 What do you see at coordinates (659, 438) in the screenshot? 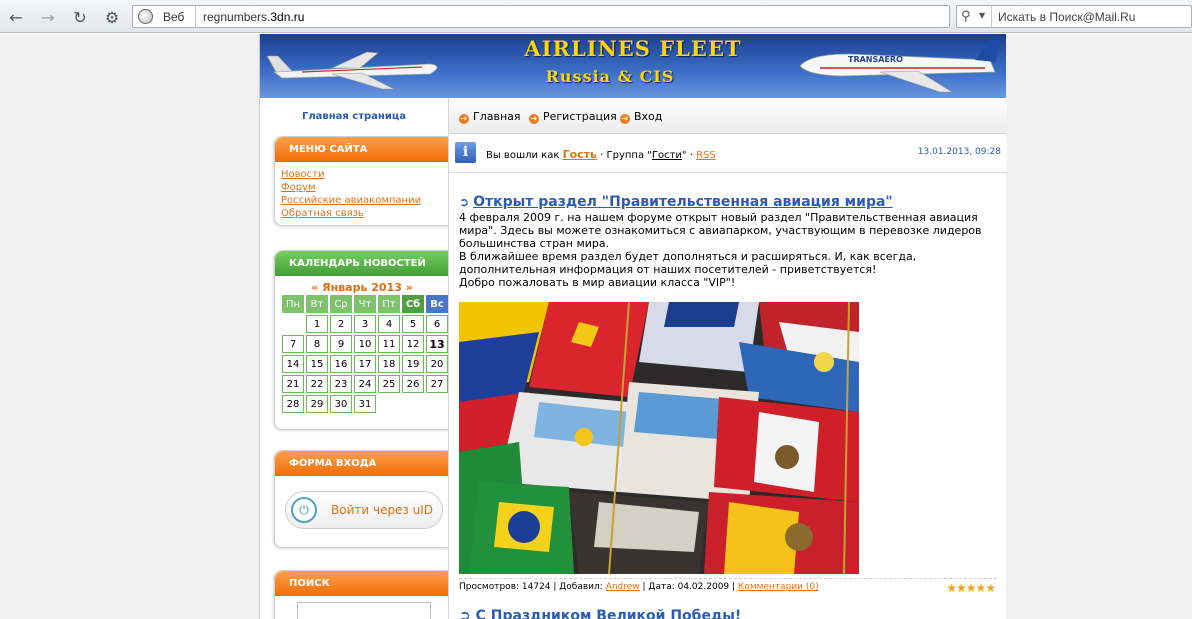
I see `flags-image` at bounding box center [659, 438].